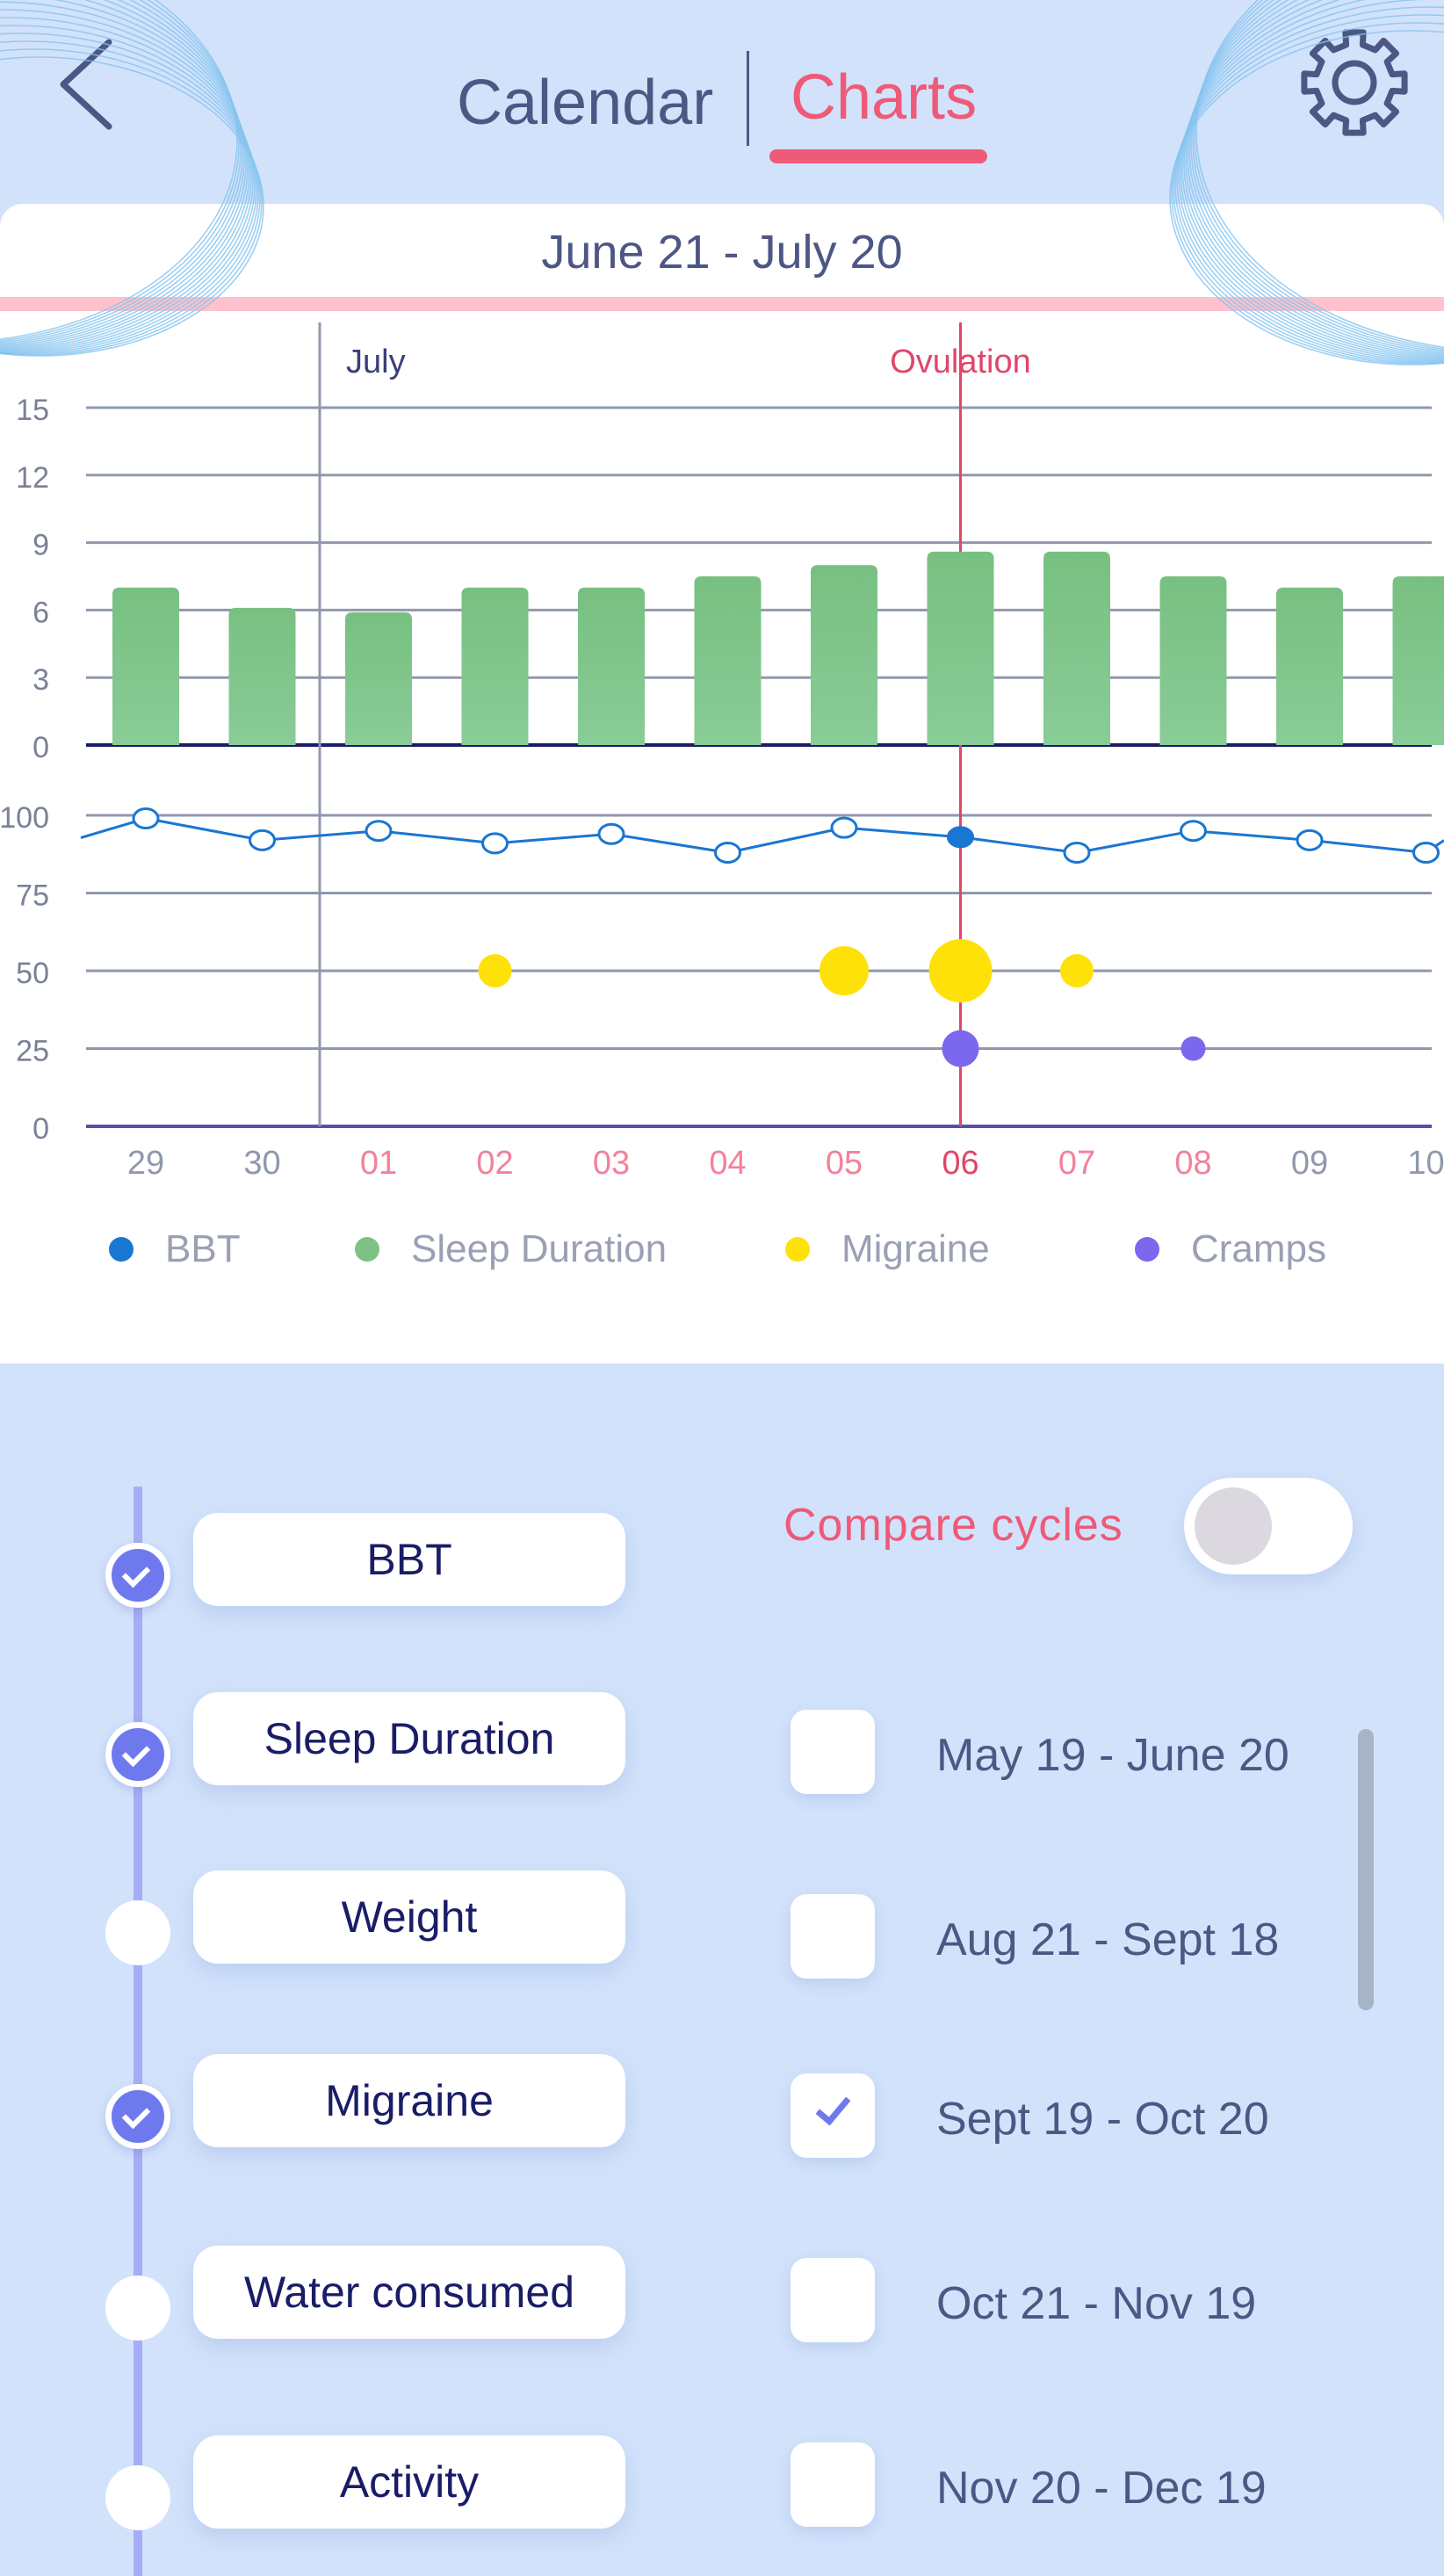  Describe the element at coordinates (32, 896) in the screenshot. I see `symptom-y-tick-label: 75` at that location.